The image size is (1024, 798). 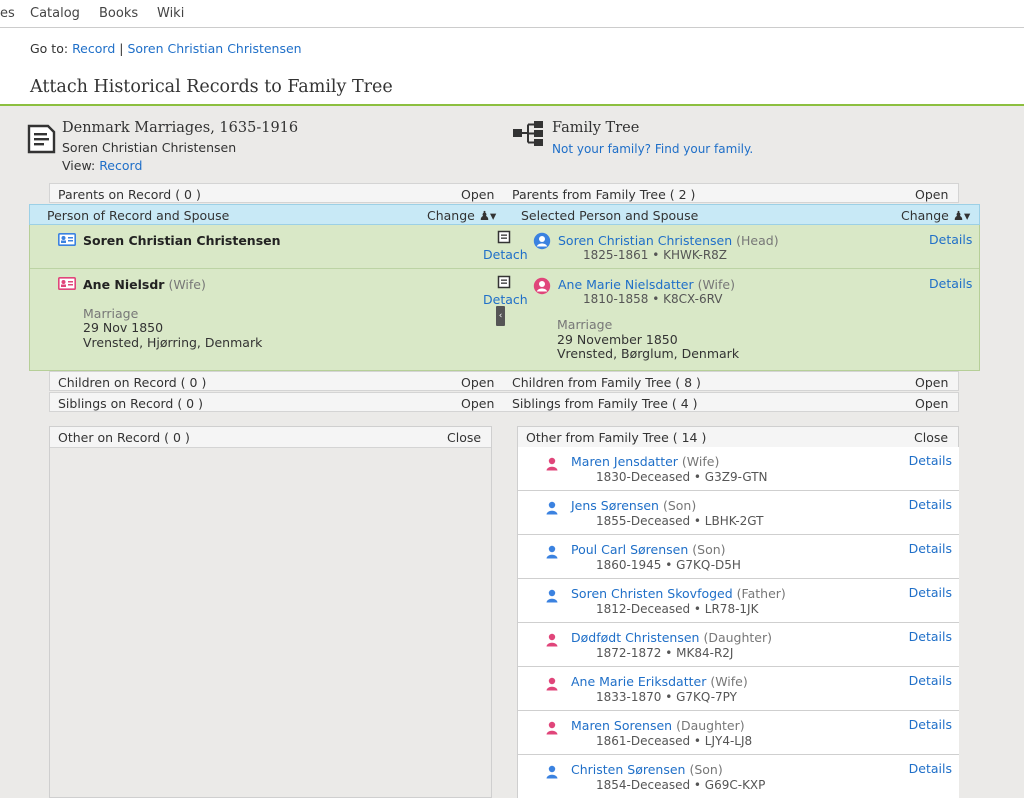 I want to click on tree-person-2-details: Details, so click(x=950, y=283).